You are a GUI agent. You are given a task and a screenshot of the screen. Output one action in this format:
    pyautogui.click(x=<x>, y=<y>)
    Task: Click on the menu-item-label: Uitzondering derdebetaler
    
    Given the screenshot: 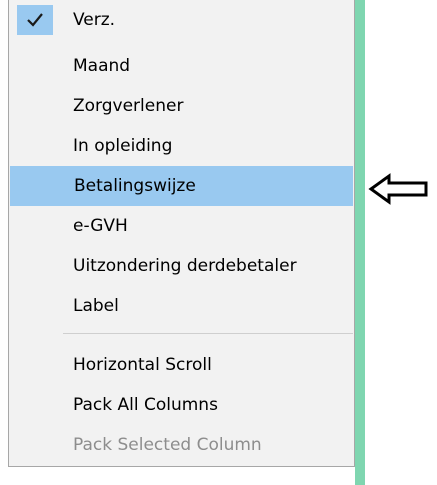 What is the action you would take?
    pyautogui.click(x=185, y=266)
    